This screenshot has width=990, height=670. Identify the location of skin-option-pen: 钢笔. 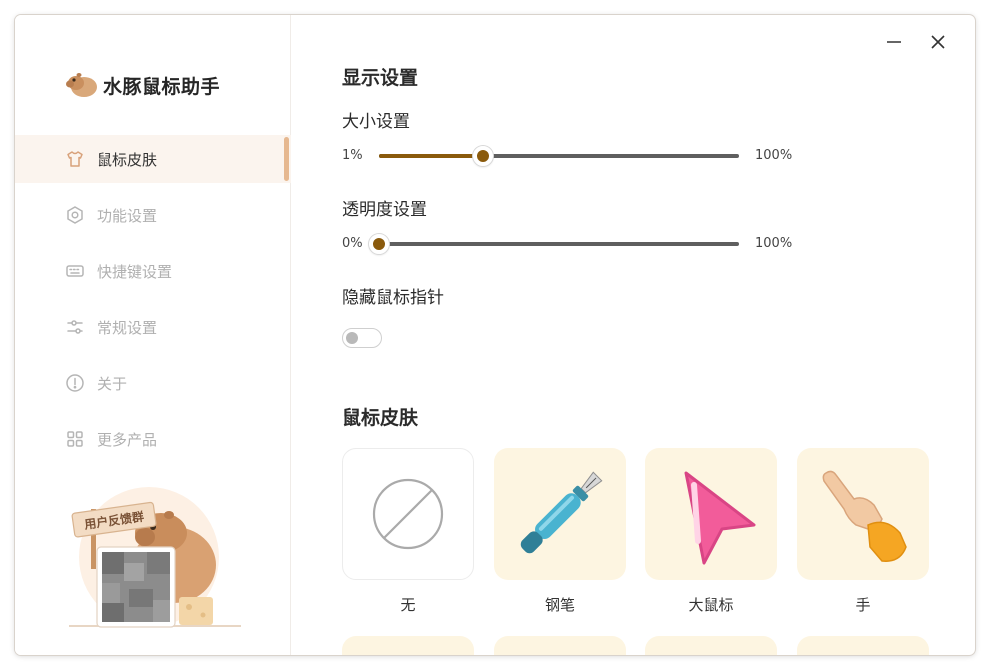
(560, 531).